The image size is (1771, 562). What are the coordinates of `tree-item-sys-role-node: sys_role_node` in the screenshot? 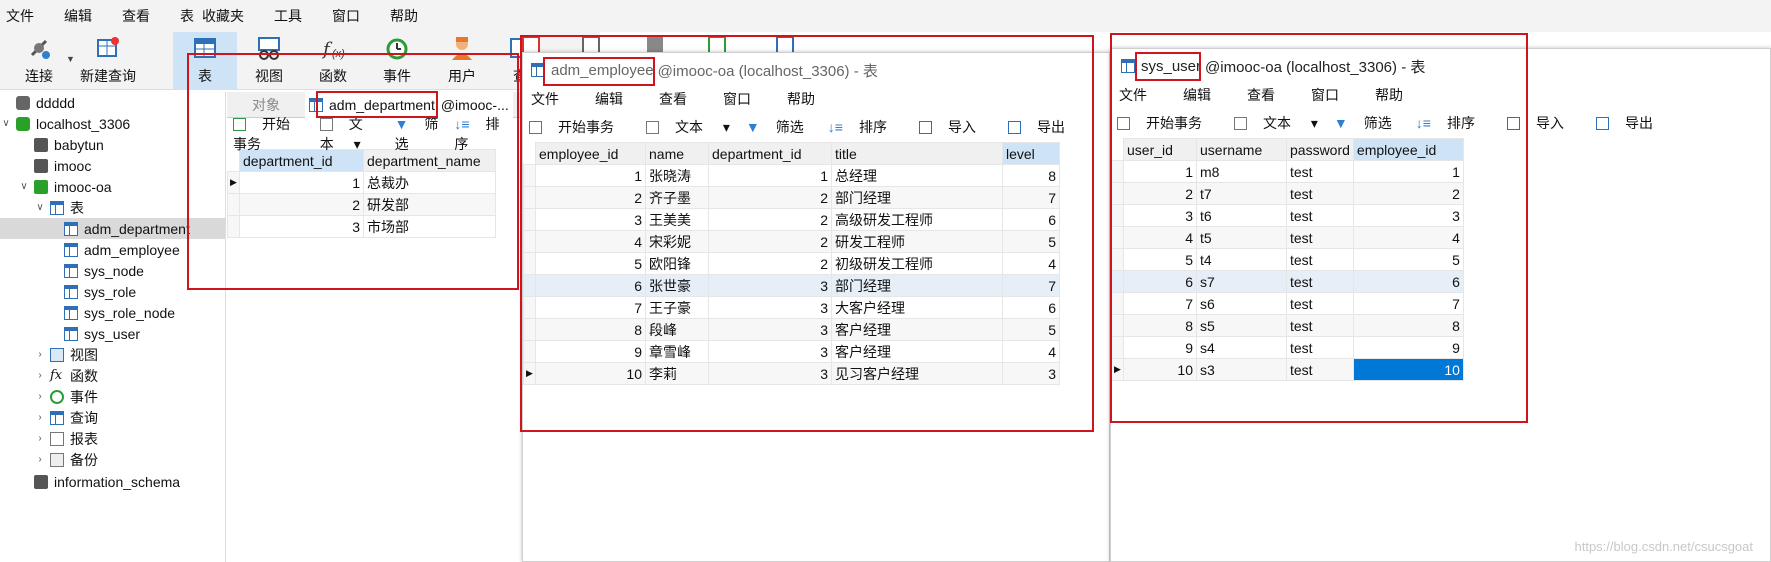 It's located at (119, 312).